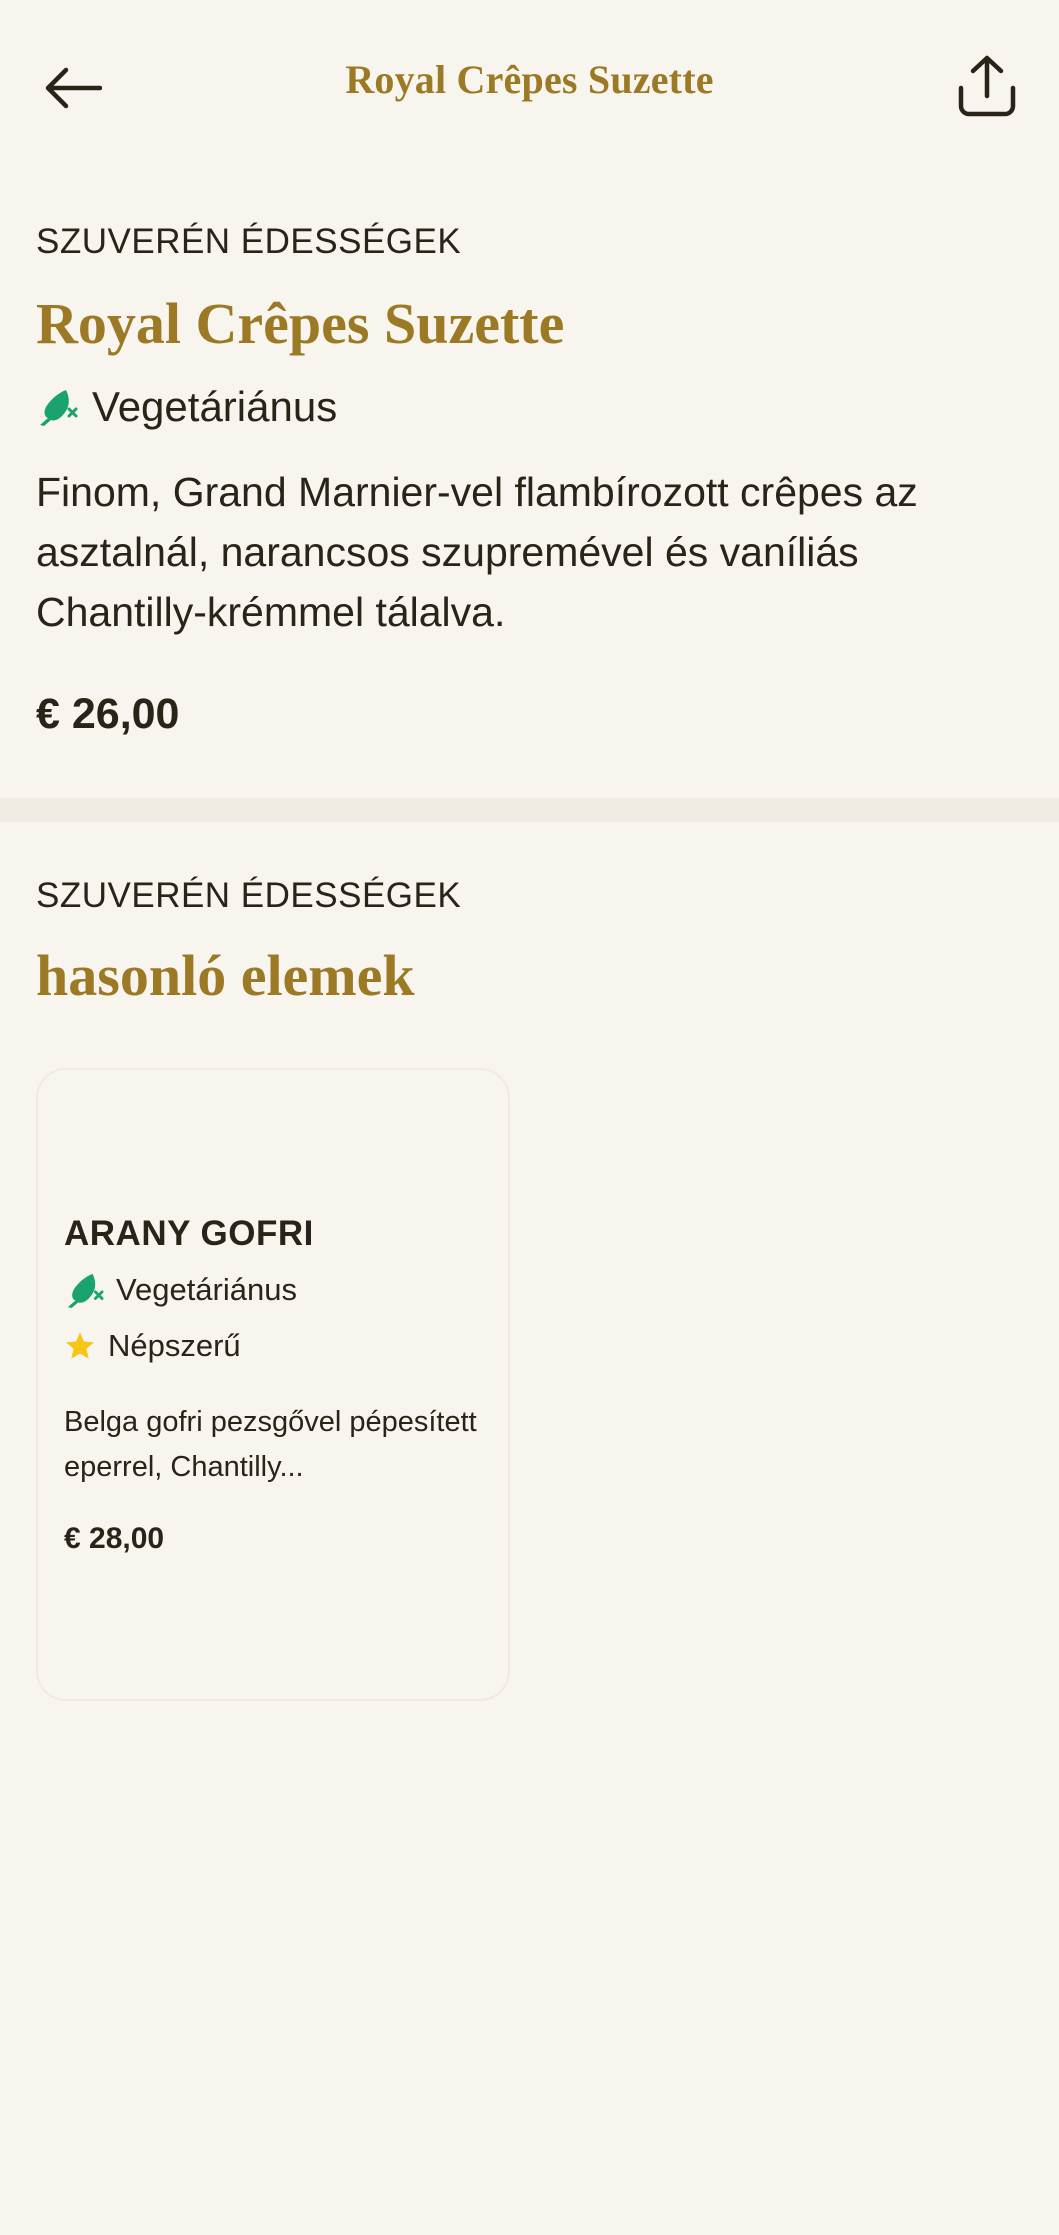 Image resolution: width=1059 pixels, height=2235 pixels. What do you see at coordinates (300, 323) in the screenshot?
I see `item-title: Royal Crêpes Suzette` at bounding box center [300, 323].